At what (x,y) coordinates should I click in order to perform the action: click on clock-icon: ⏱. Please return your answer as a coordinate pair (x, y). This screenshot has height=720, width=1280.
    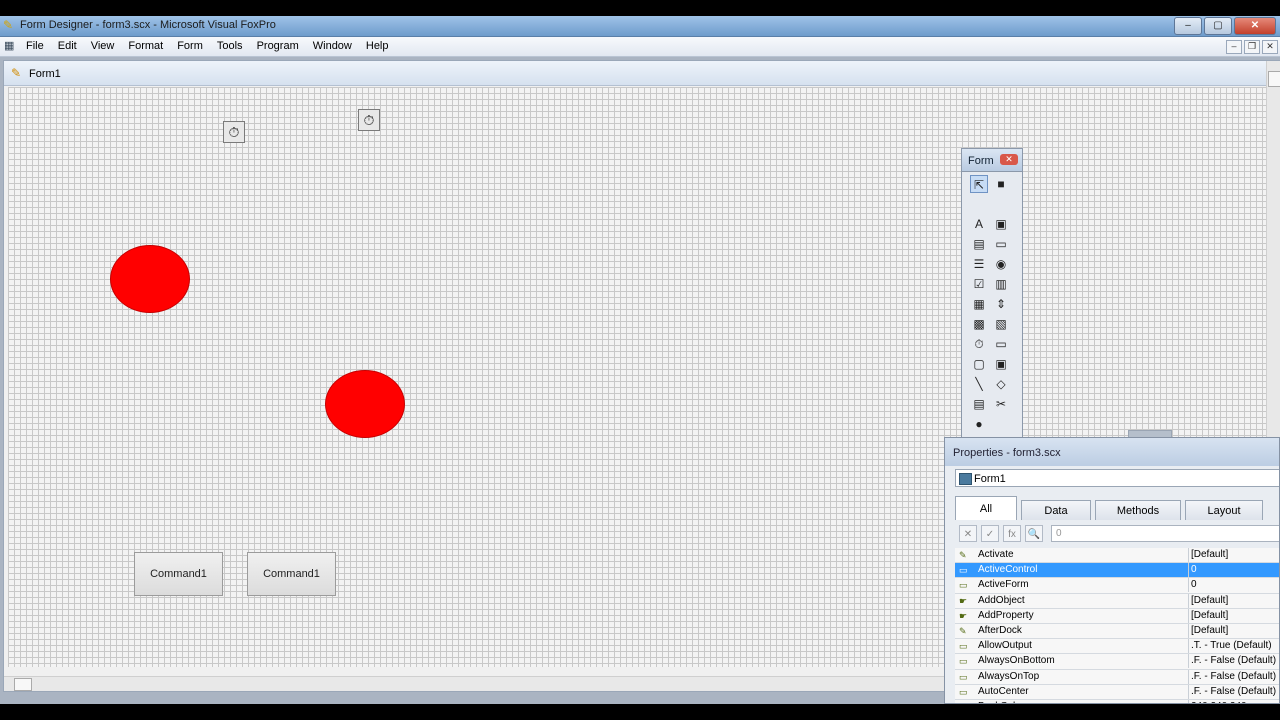
    Looking at the image, I should click on (234, 132).